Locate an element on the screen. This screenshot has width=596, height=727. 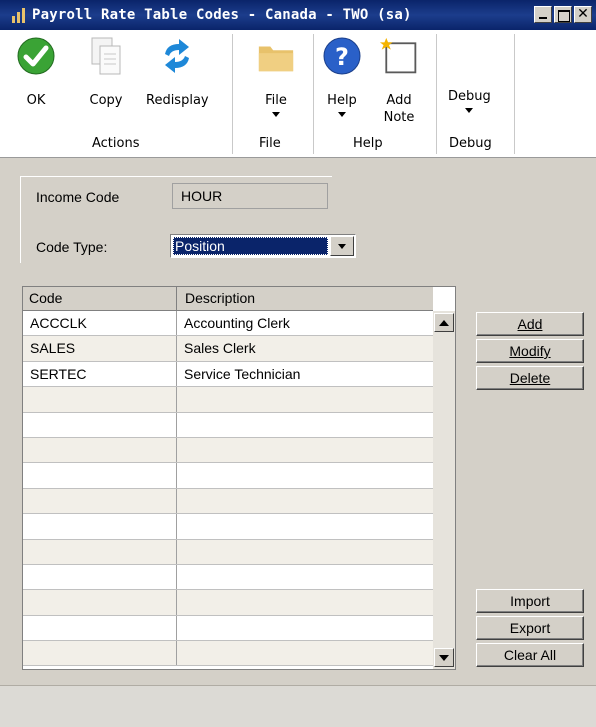
help-icon: ? is located at coordinates (342, 56).